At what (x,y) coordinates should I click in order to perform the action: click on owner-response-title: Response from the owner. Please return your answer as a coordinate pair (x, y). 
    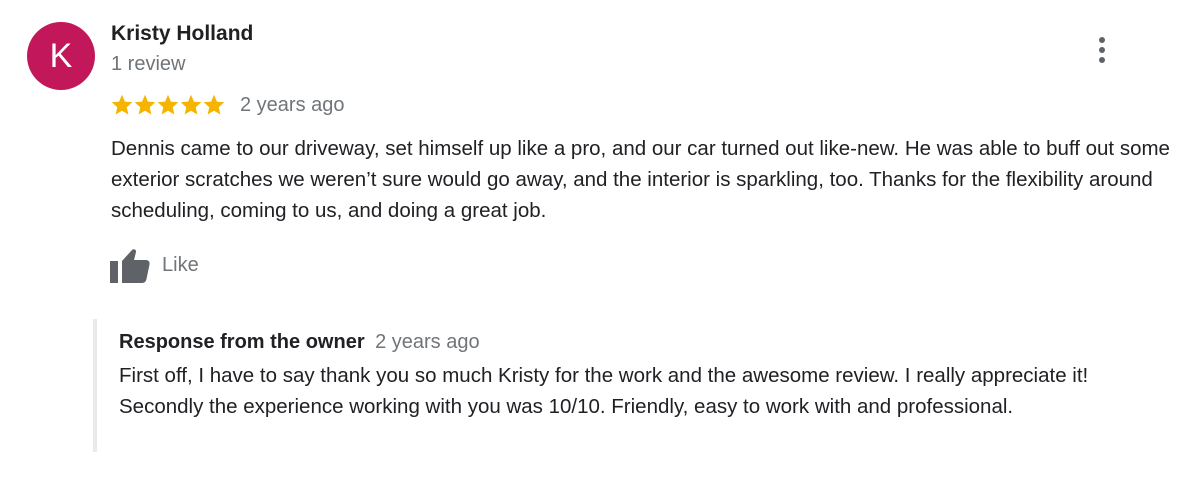
    Looking at the image, I should click on (242, 342).